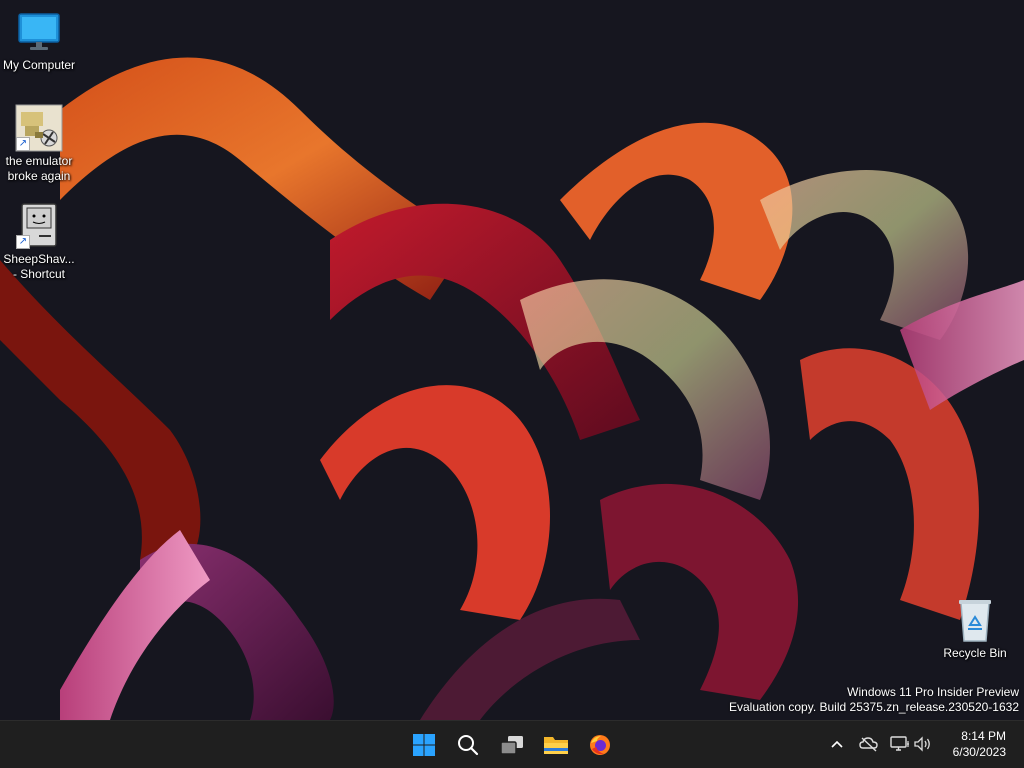 The image size is (1024, 768). I want to click on clock: 8:14 PM 6/30/2023, so click(979, 744).